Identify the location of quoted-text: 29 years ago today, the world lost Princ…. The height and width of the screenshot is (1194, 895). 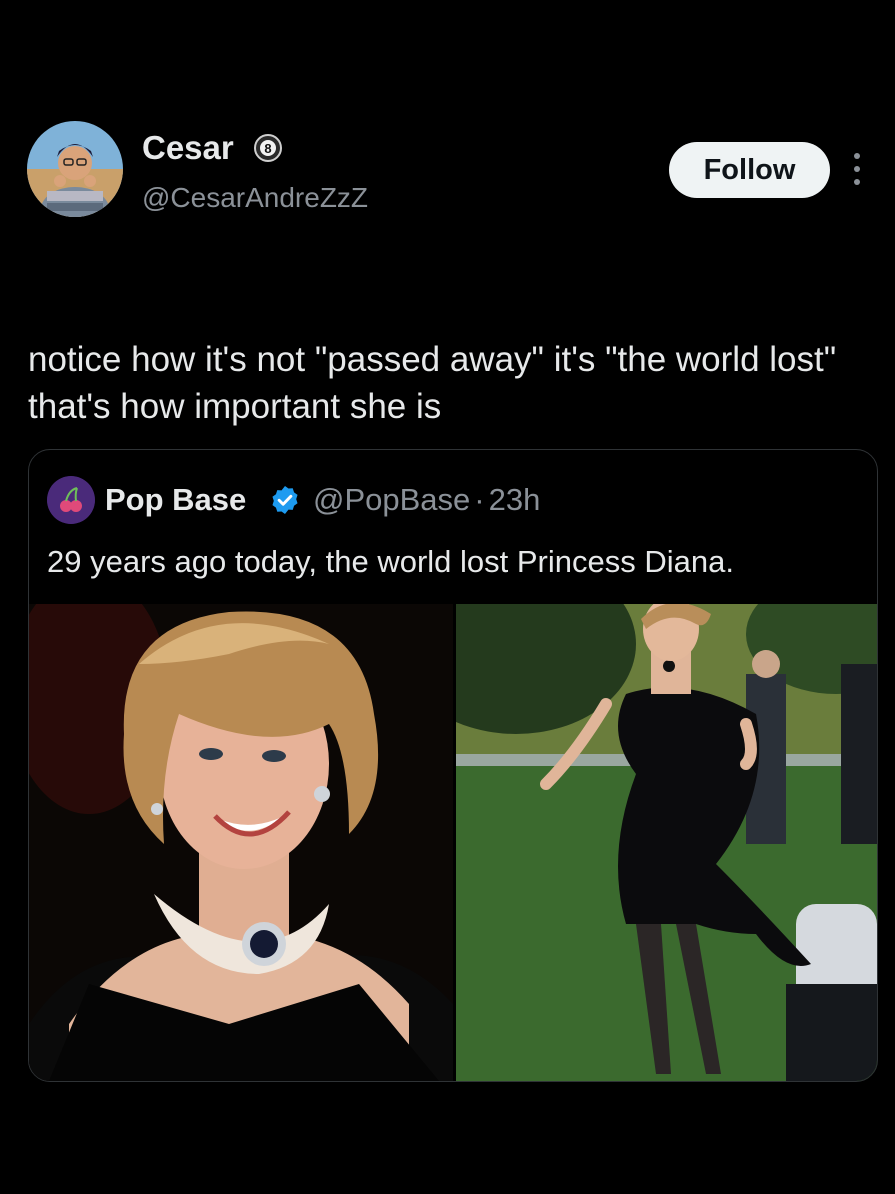
(390, 561).